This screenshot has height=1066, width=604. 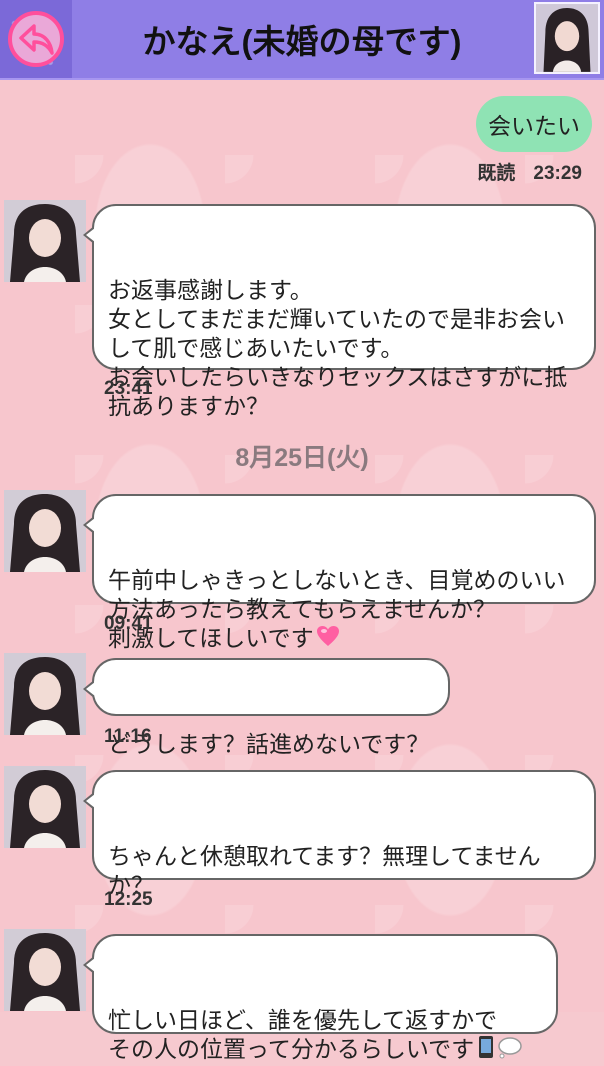 What do you see at coordinates (128, 623) in the screenshot?
I see `message-time: 09:41` at bounding box center [128, 623].